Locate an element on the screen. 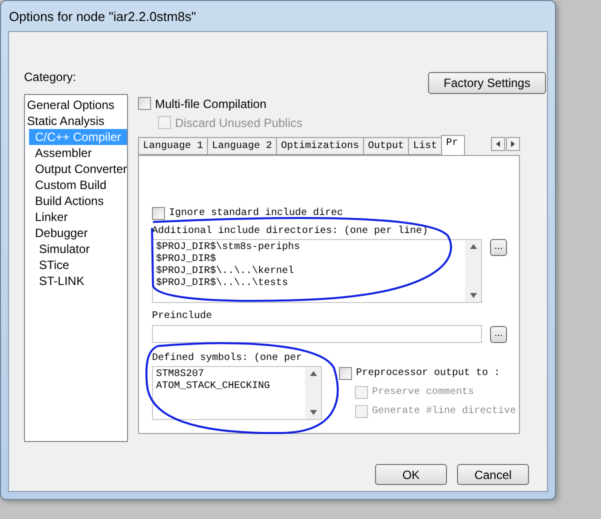  tab: Language 2 is located at coordinates (242, 146).